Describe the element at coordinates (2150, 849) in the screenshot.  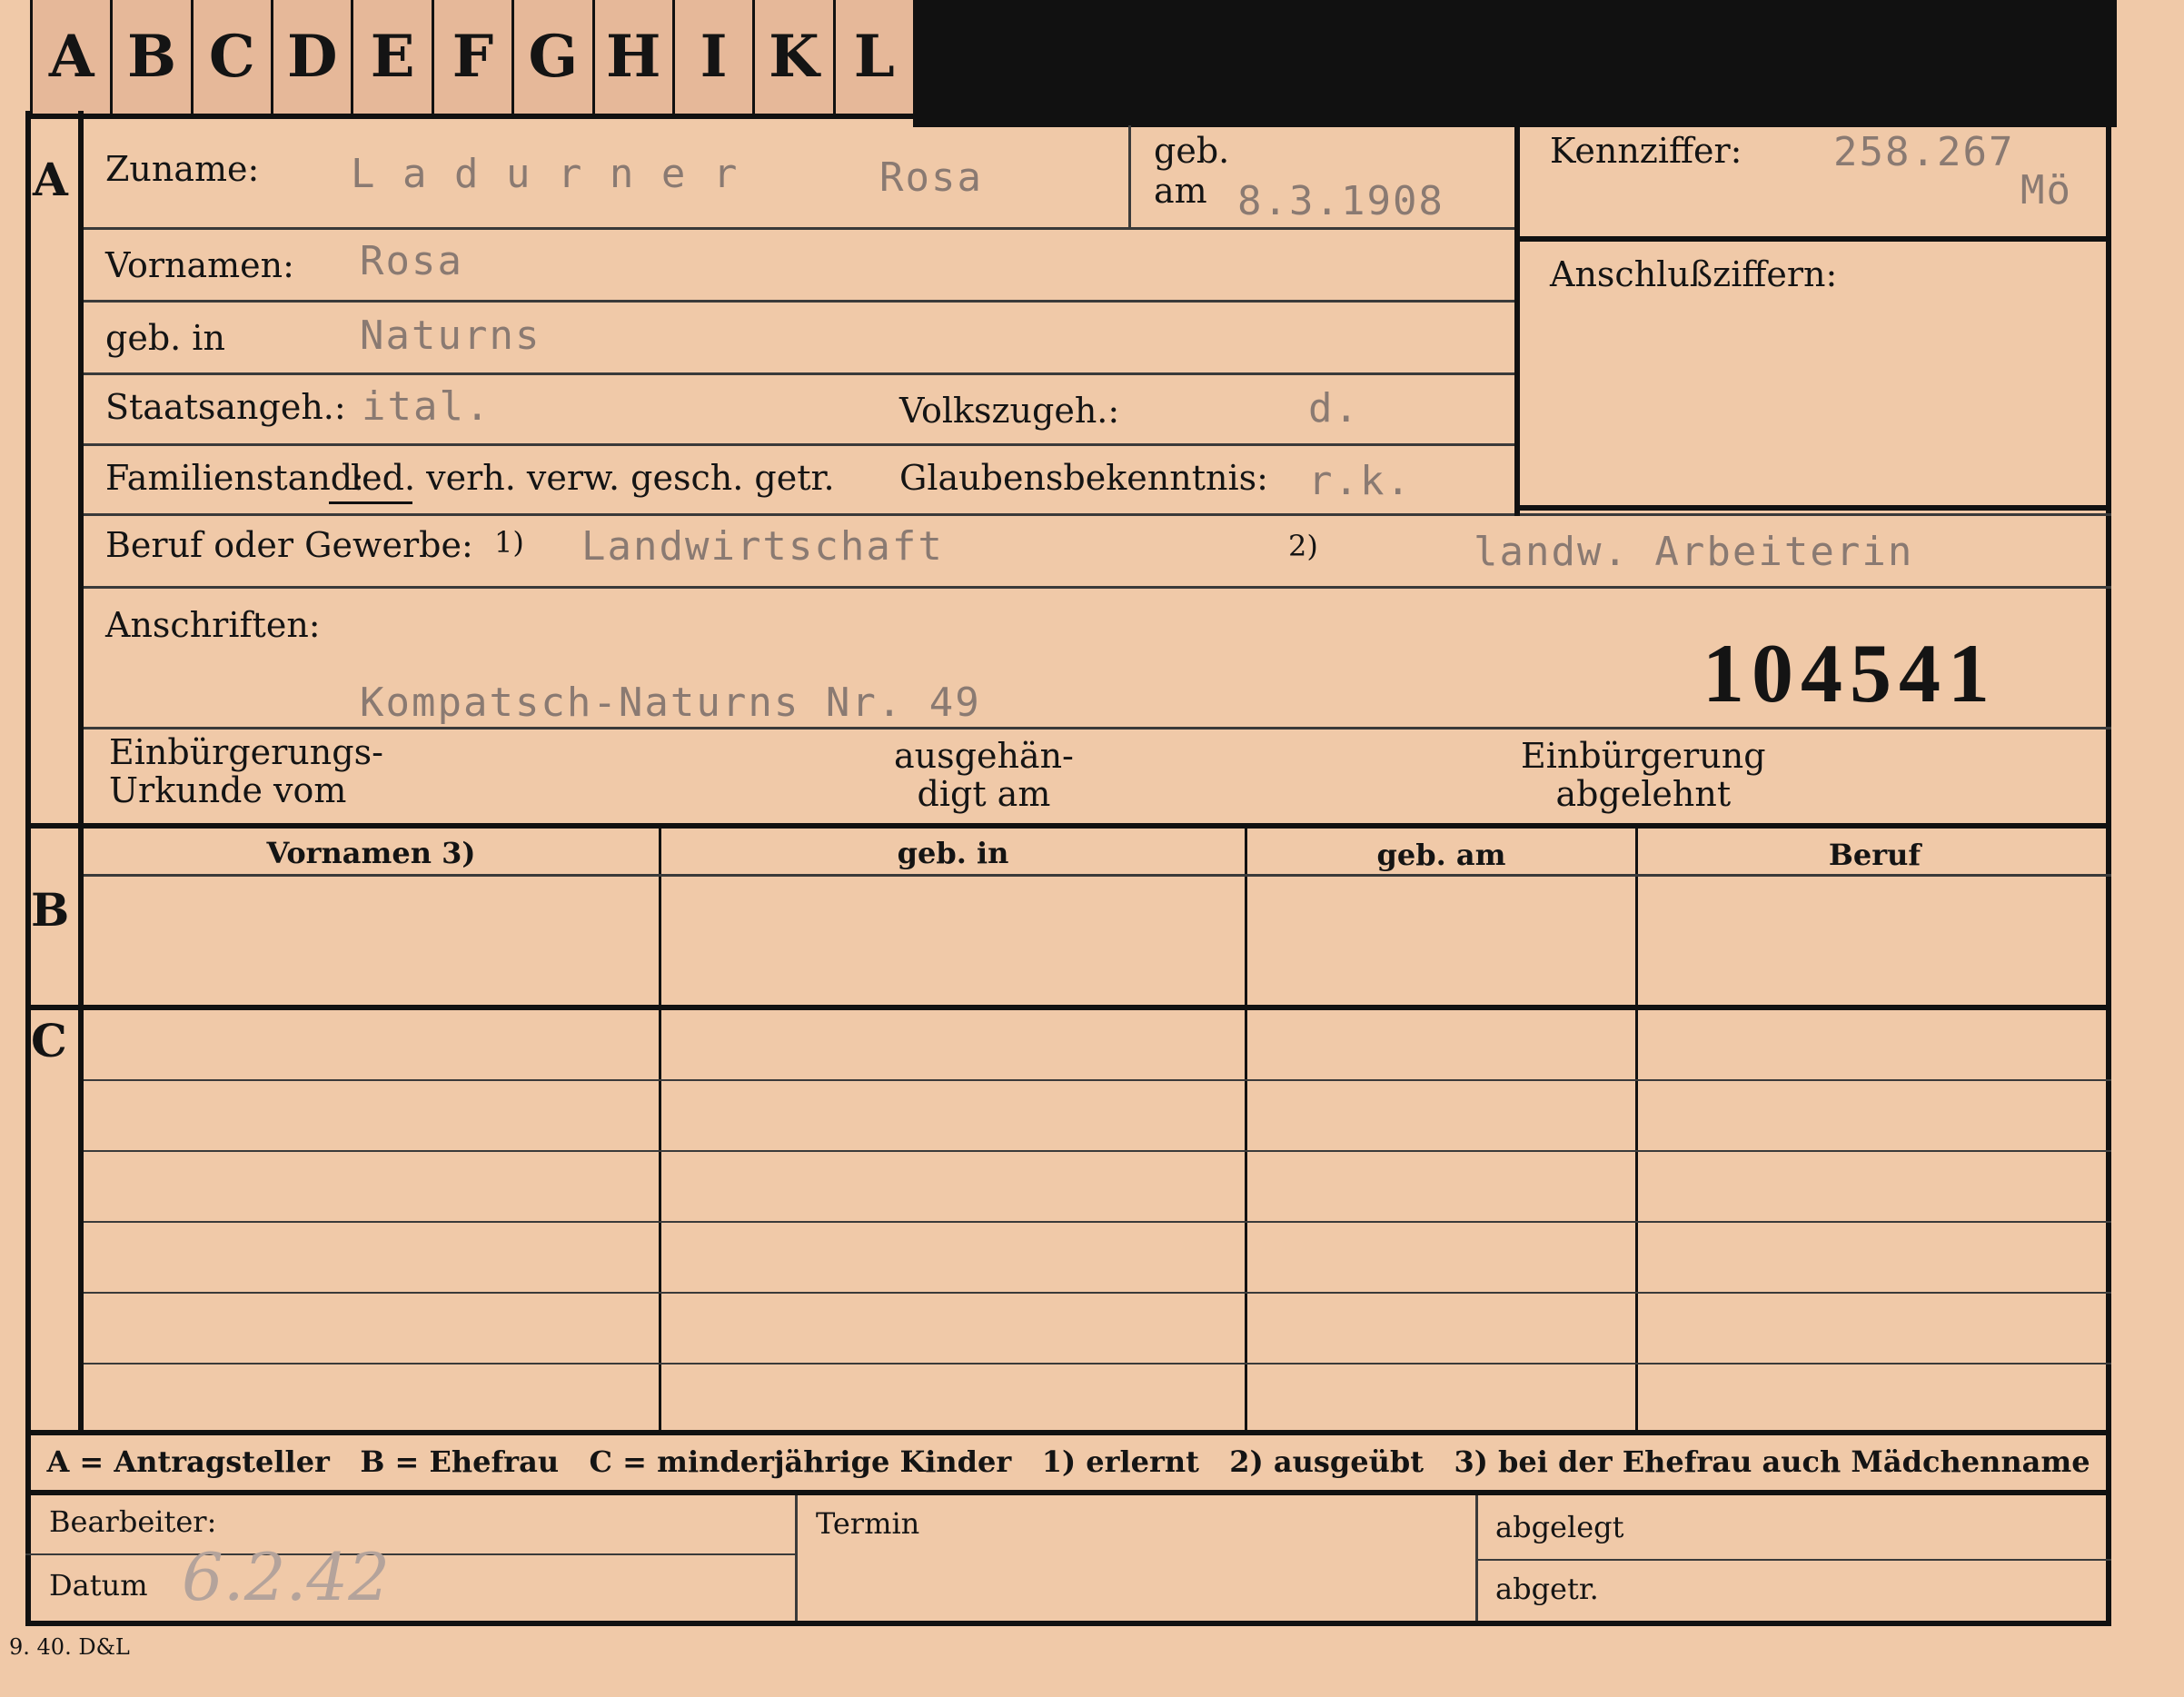
I see `card-margin-right` at that location.